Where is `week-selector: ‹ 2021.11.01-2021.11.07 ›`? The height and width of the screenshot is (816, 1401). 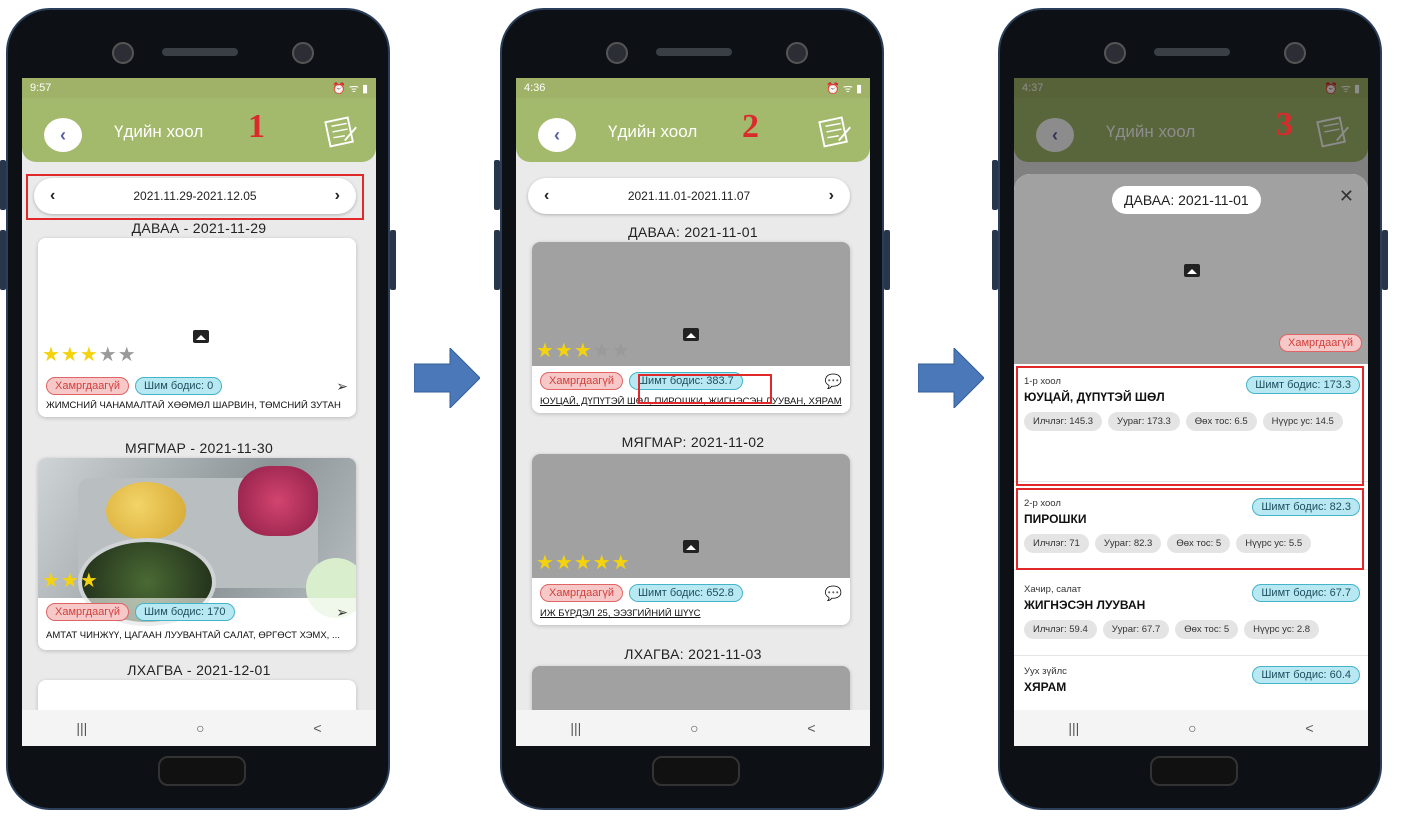
week-selector: ‹ 2021.11.01-2021.11.07 › is located at coordinates (689, 196).